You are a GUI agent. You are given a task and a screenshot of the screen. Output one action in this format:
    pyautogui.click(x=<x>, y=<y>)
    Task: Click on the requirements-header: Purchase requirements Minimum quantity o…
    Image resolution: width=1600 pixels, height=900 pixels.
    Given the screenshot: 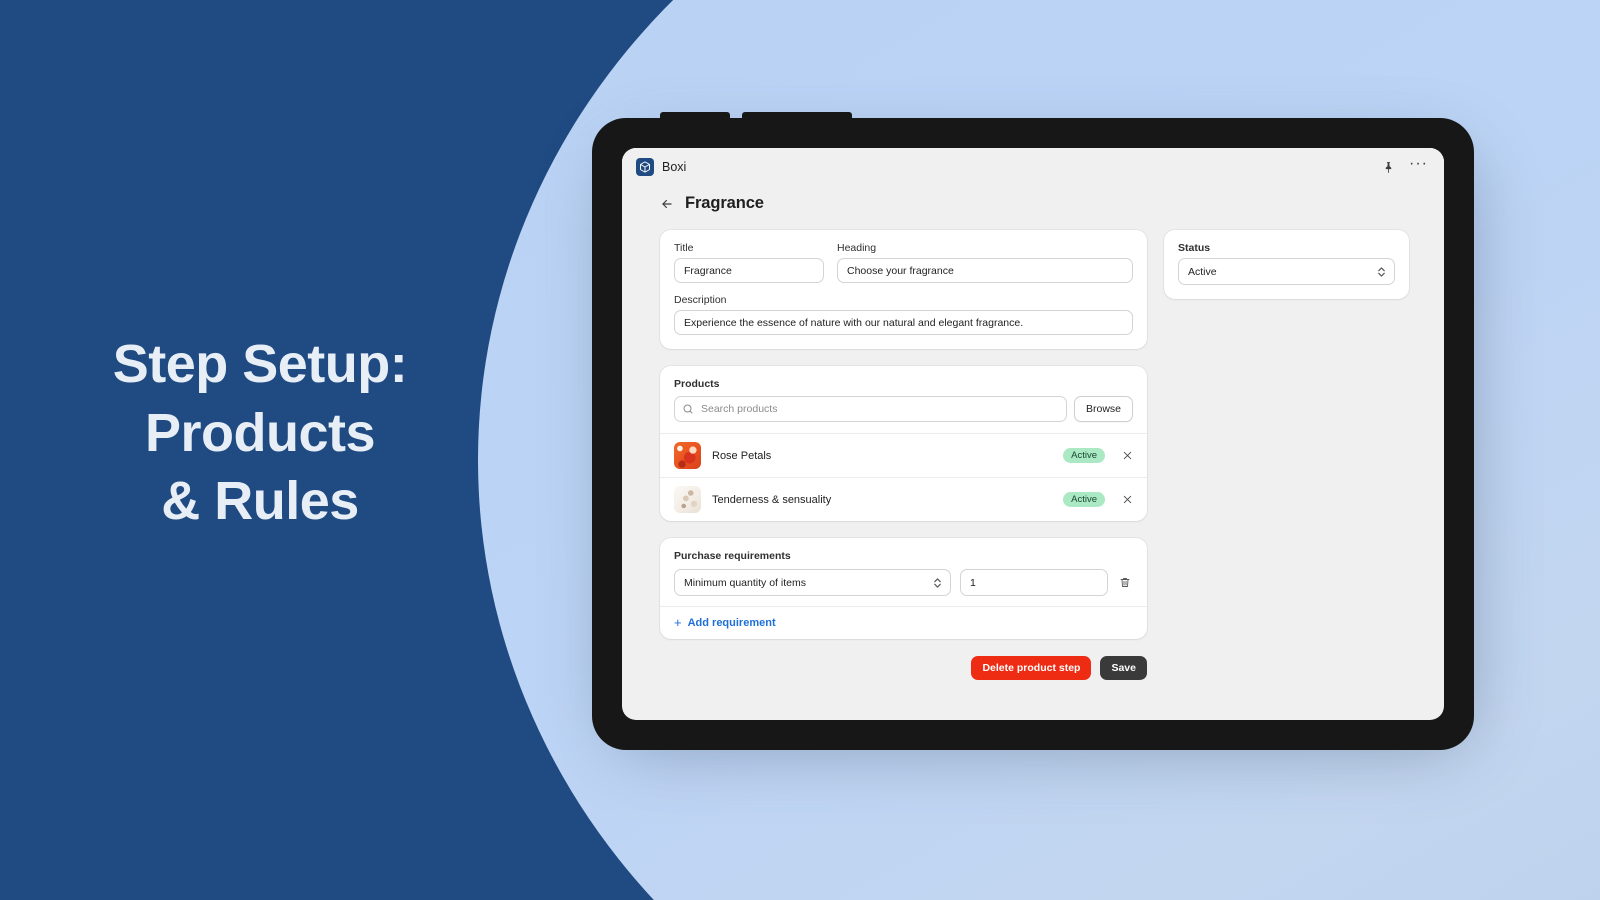 What is the action you would take?
    pyautogui.click(x=903, y=572)
    